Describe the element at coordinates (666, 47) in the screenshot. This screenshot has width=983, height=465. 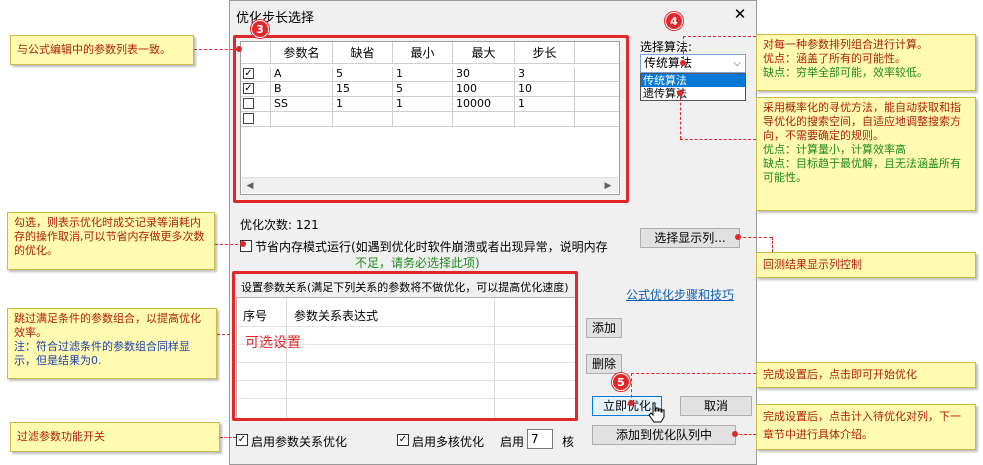
I see `algorithm-label: 选择算法:` at that location.